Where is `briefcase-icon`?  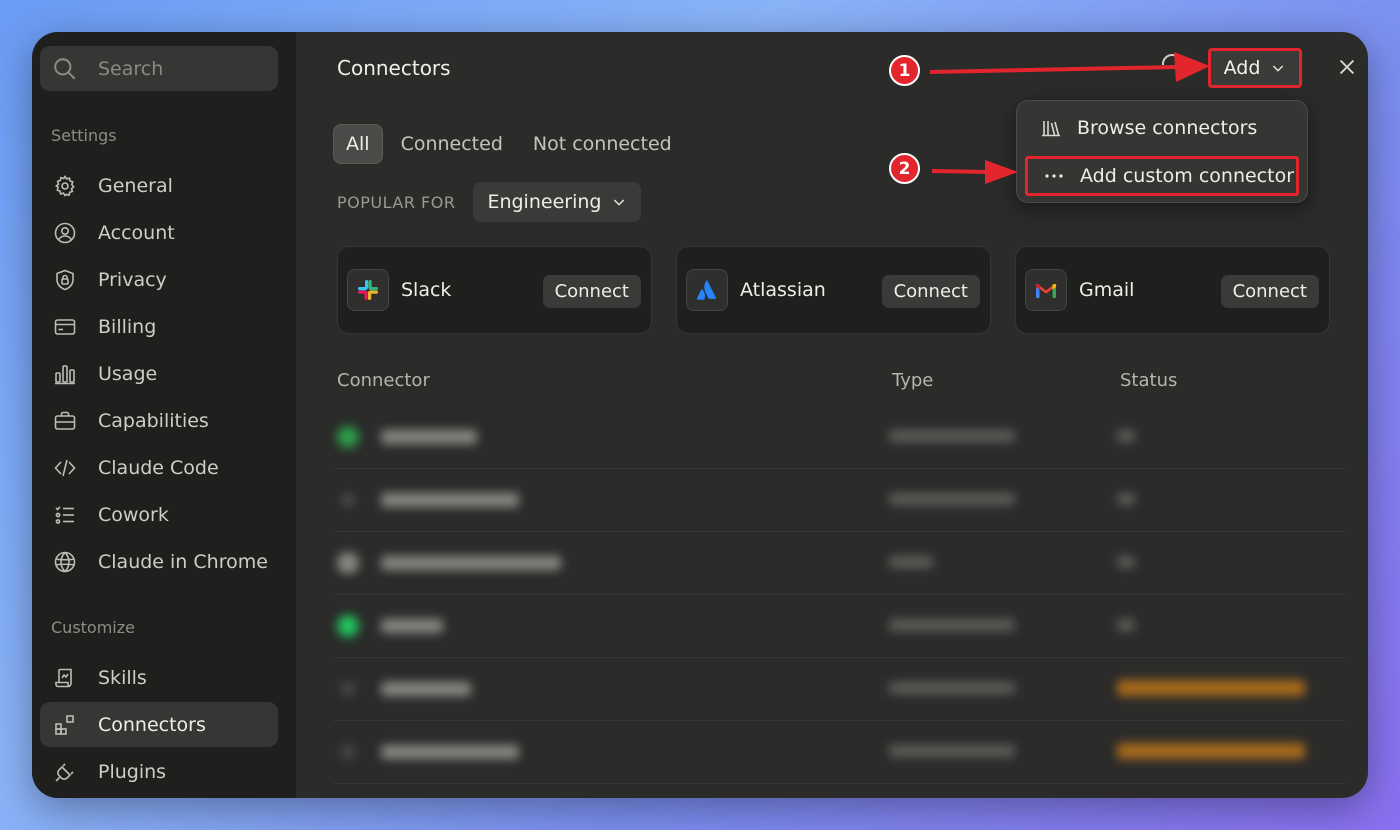 briefcase-icon is located at coordinates (65, 421).